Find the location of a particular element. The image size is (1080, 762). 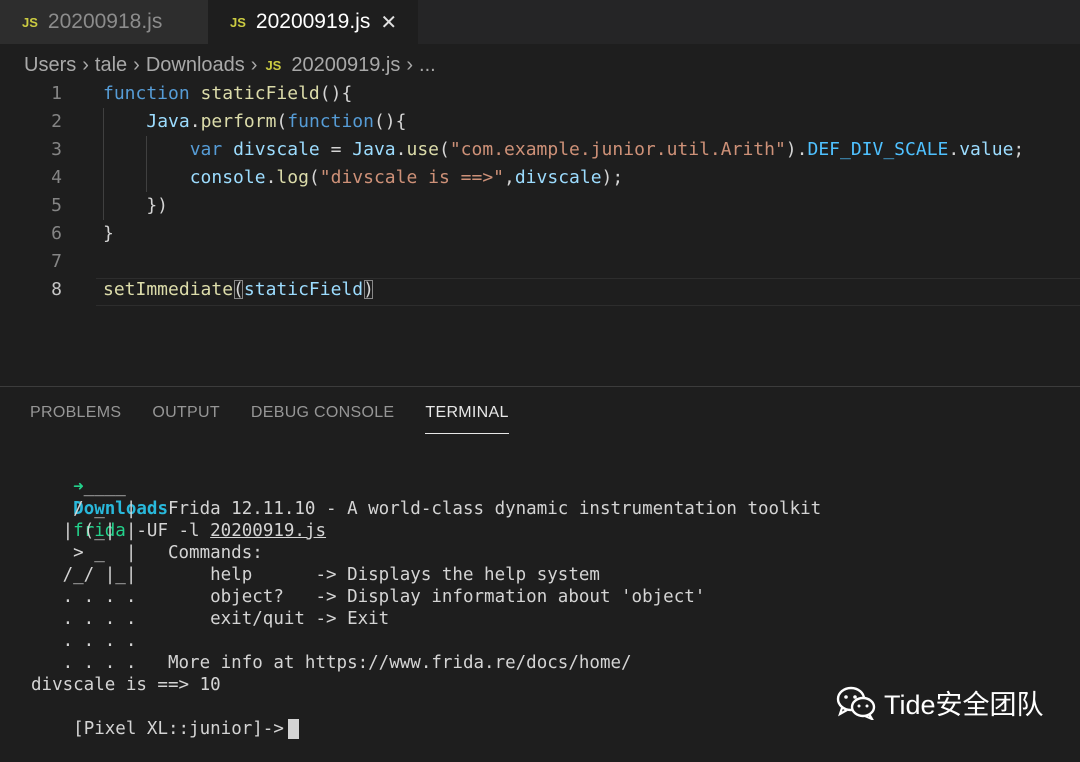

code-text: Java.perform(function(){ is located at coordinates (254, 122).